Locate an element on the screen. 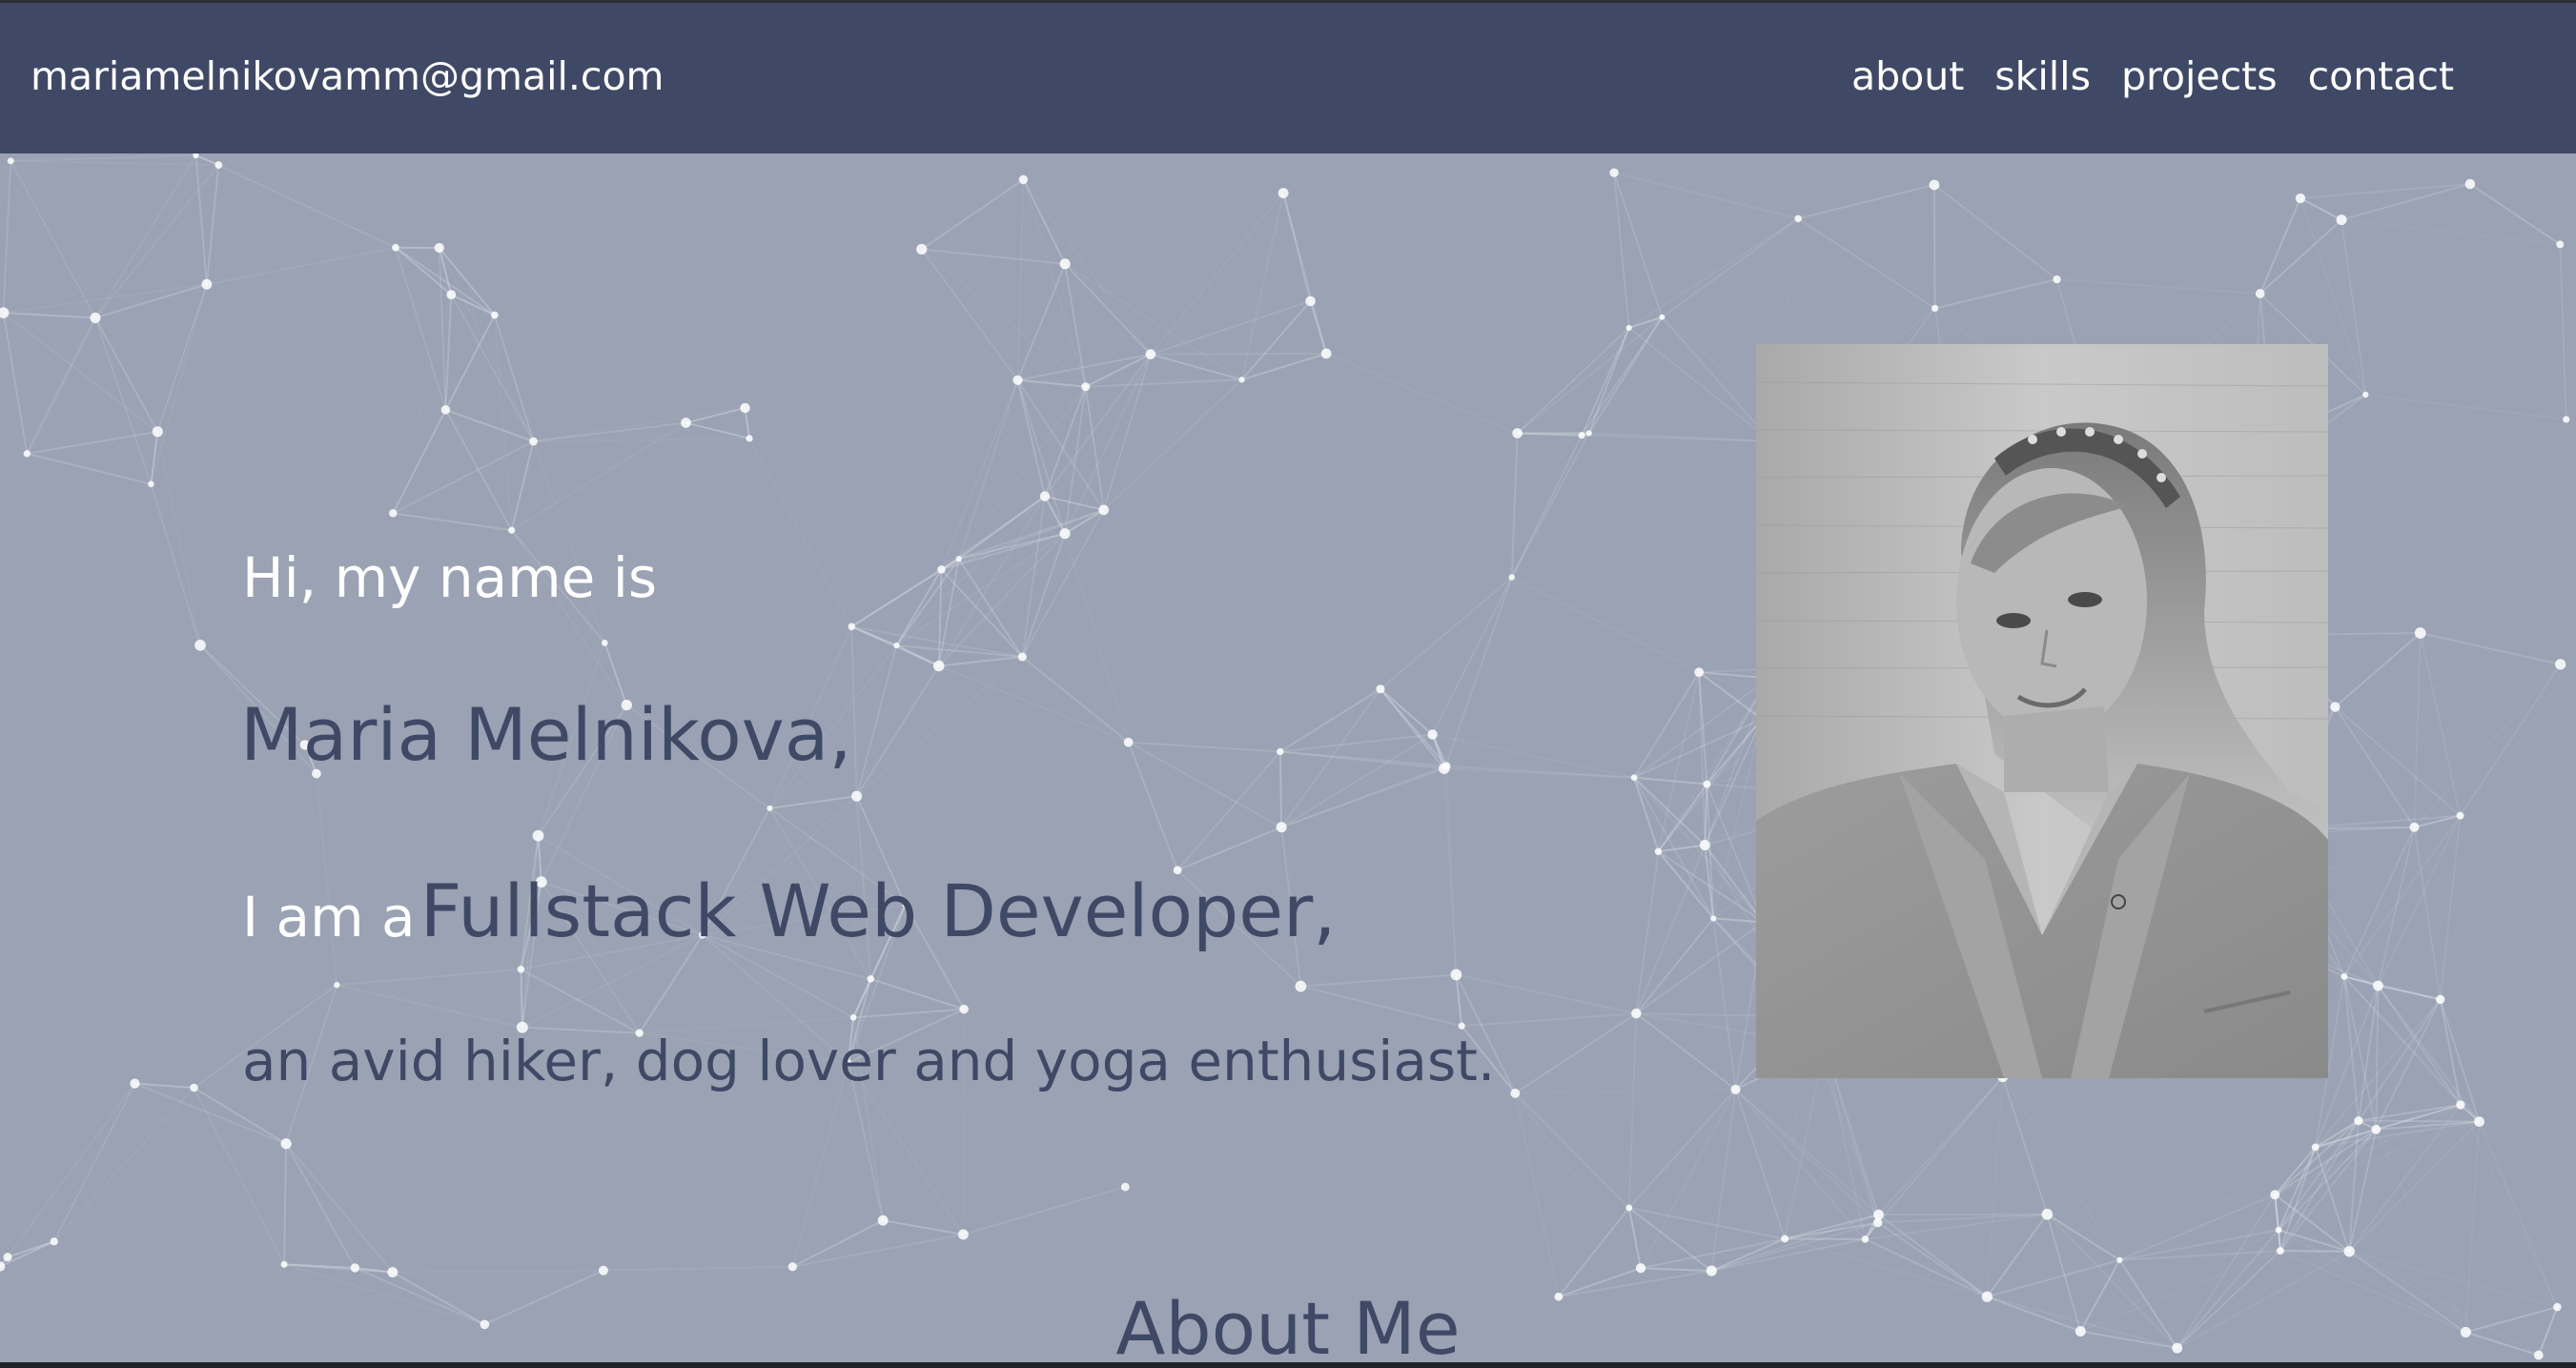  nav-link-about: about is located at coordinates (1907, 76).